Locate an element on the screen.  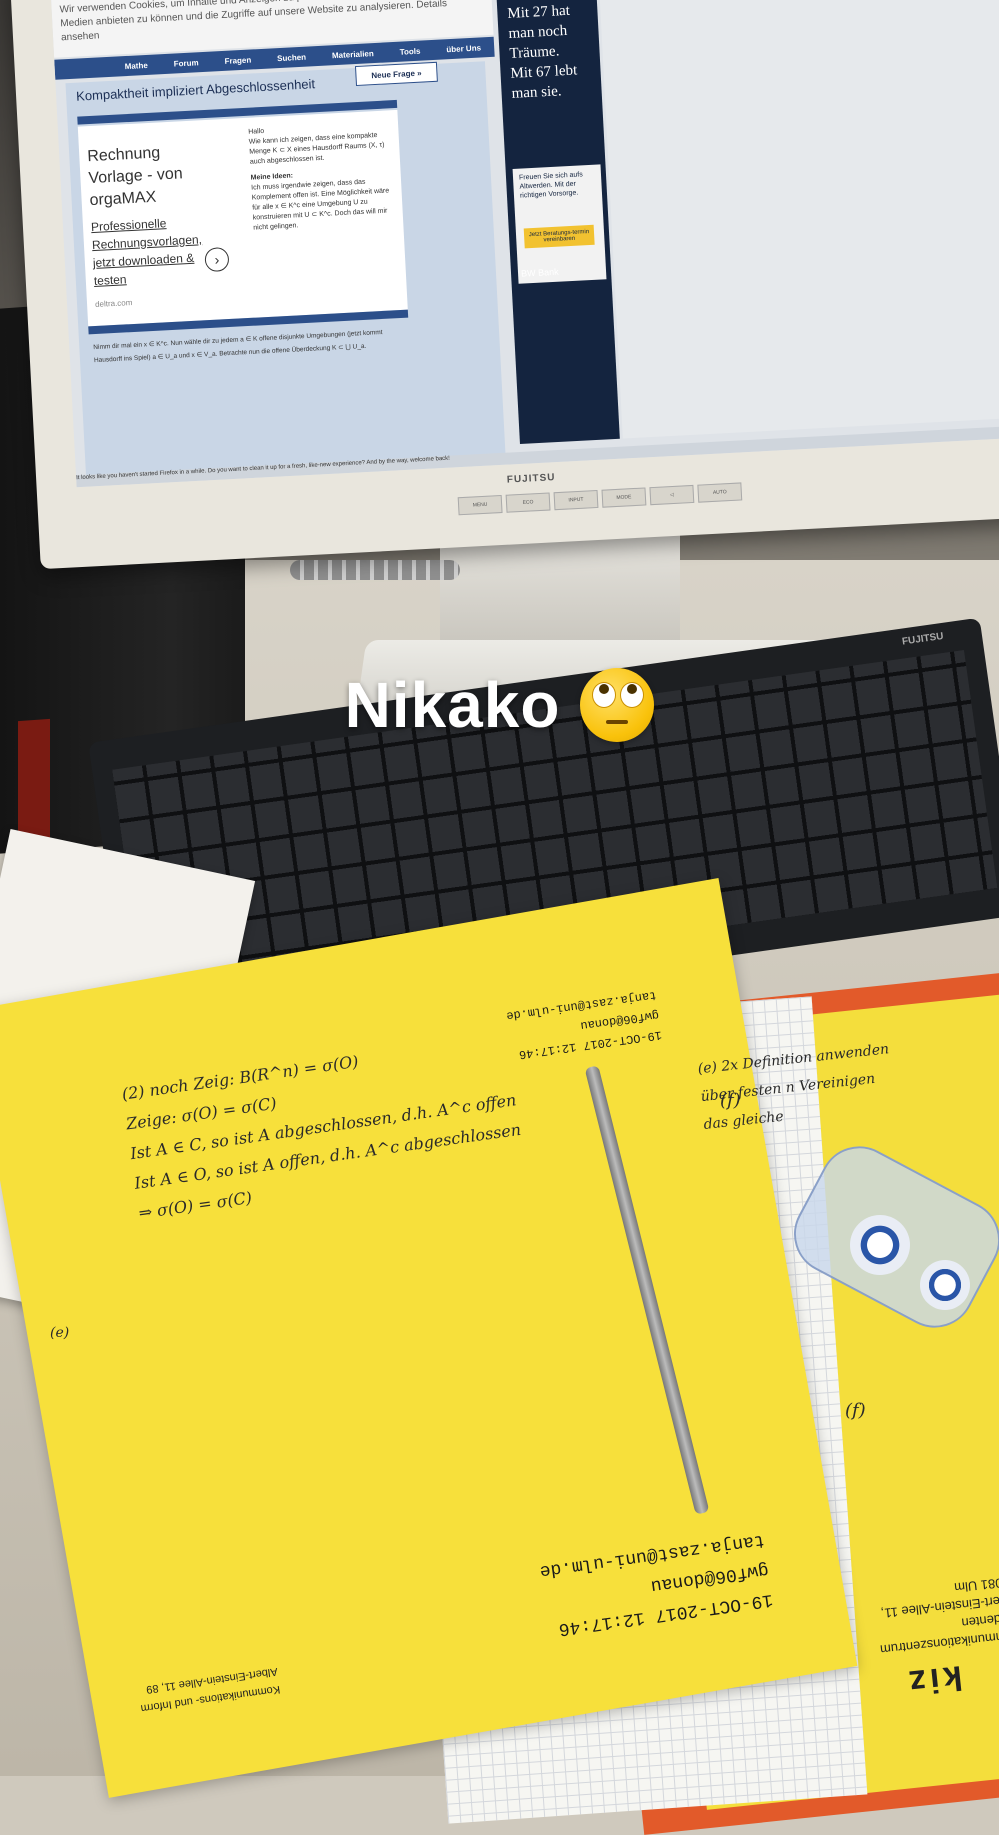
story-caption: Nikako is located at coordinates (499, 705).